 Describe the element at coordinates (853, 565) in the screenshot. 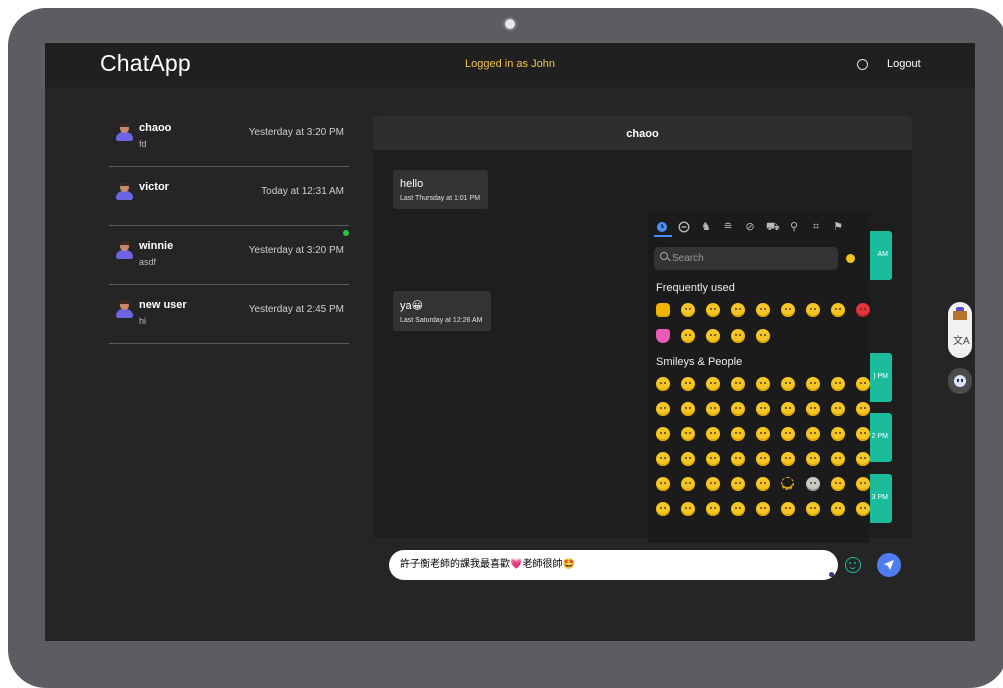

I see `emoji-toggle-icon` at that location.